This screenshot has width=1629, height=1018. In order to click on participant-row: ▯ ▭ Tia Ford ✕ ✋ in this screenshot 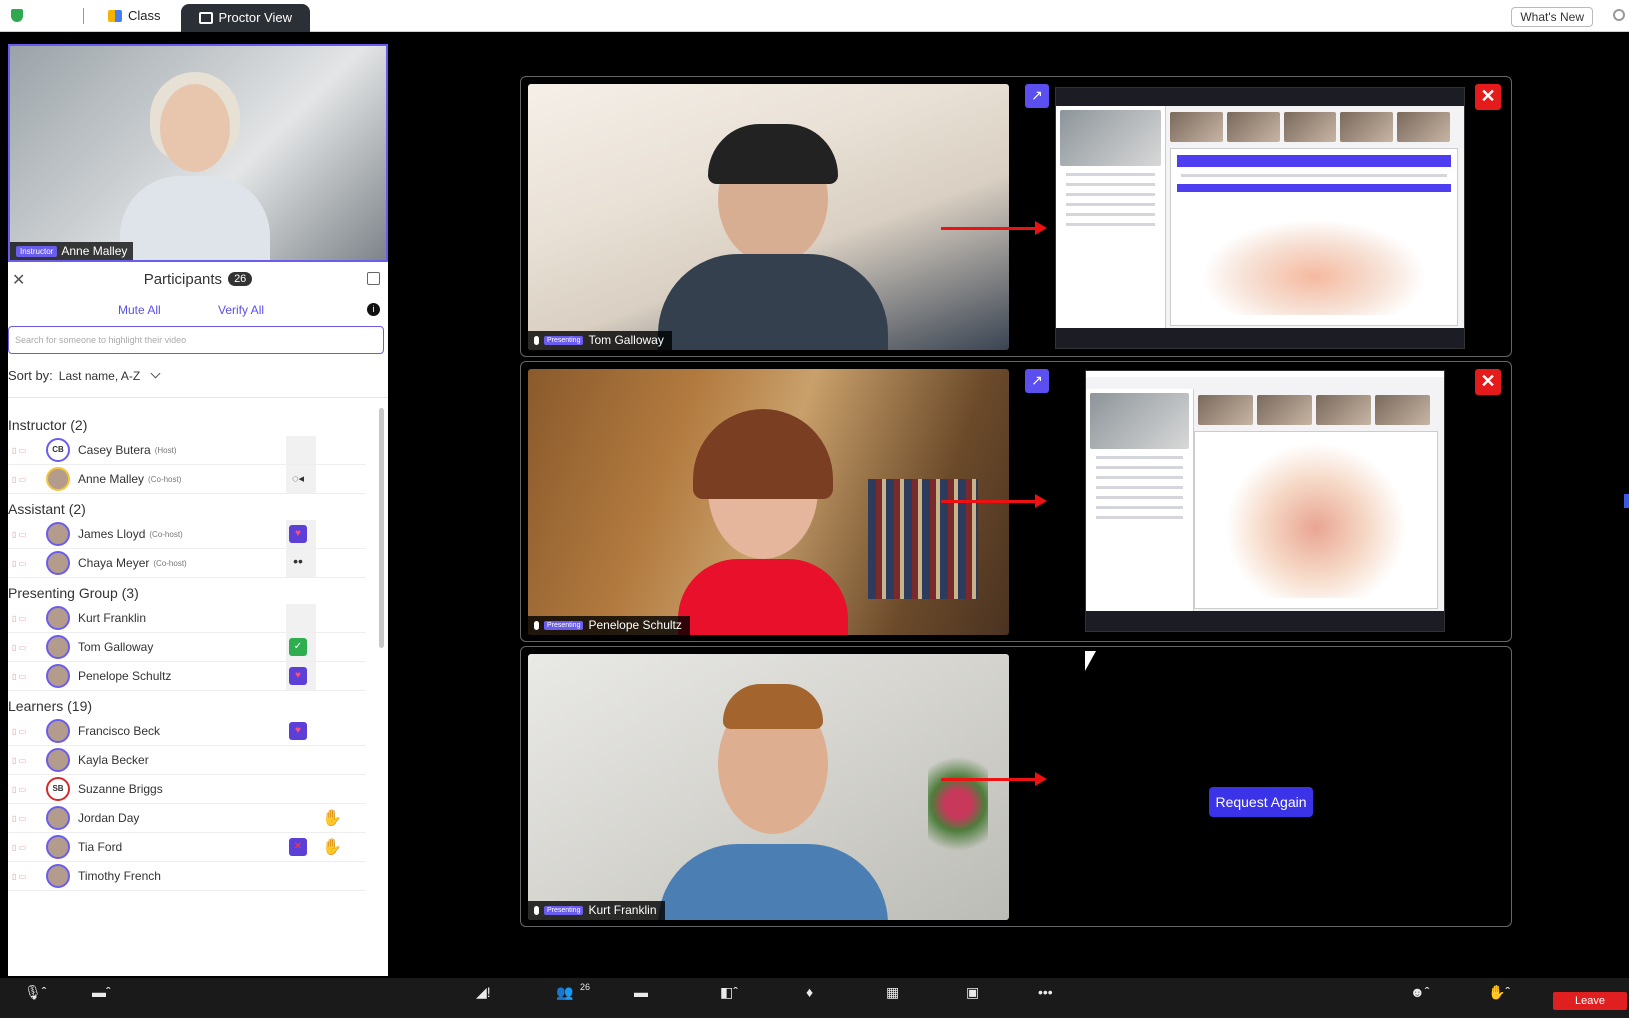, I will do `click(187, 847)`.